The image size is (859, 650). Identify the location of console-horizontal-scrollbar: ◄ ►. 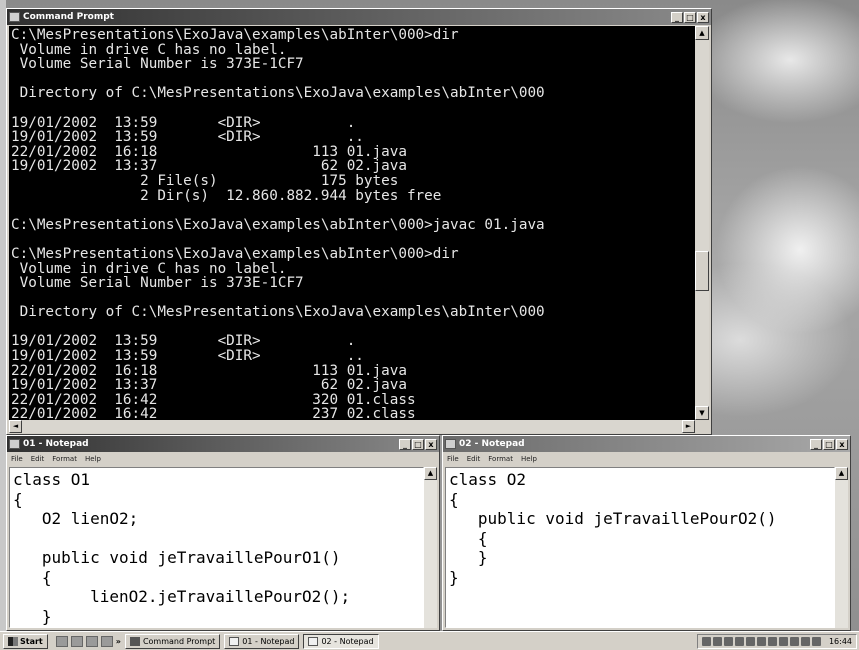
(352, 426).